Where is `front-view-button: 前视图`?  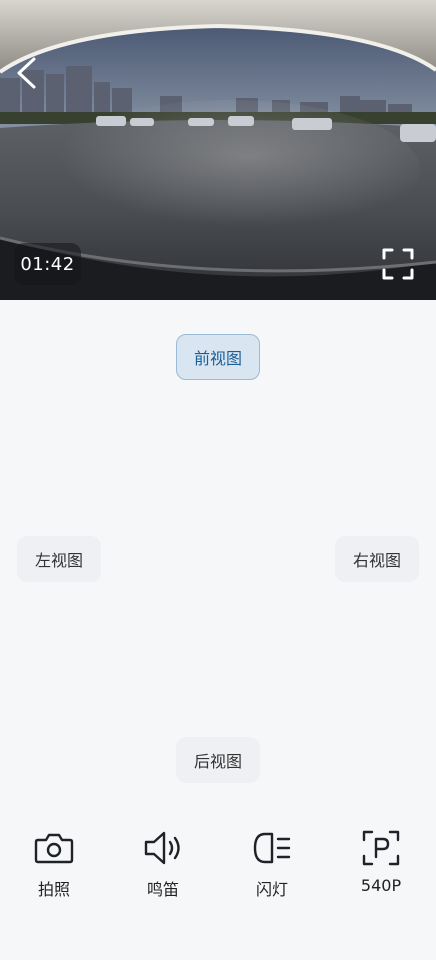
front-view-button: 前视图 is located at coordinates (218, 357).